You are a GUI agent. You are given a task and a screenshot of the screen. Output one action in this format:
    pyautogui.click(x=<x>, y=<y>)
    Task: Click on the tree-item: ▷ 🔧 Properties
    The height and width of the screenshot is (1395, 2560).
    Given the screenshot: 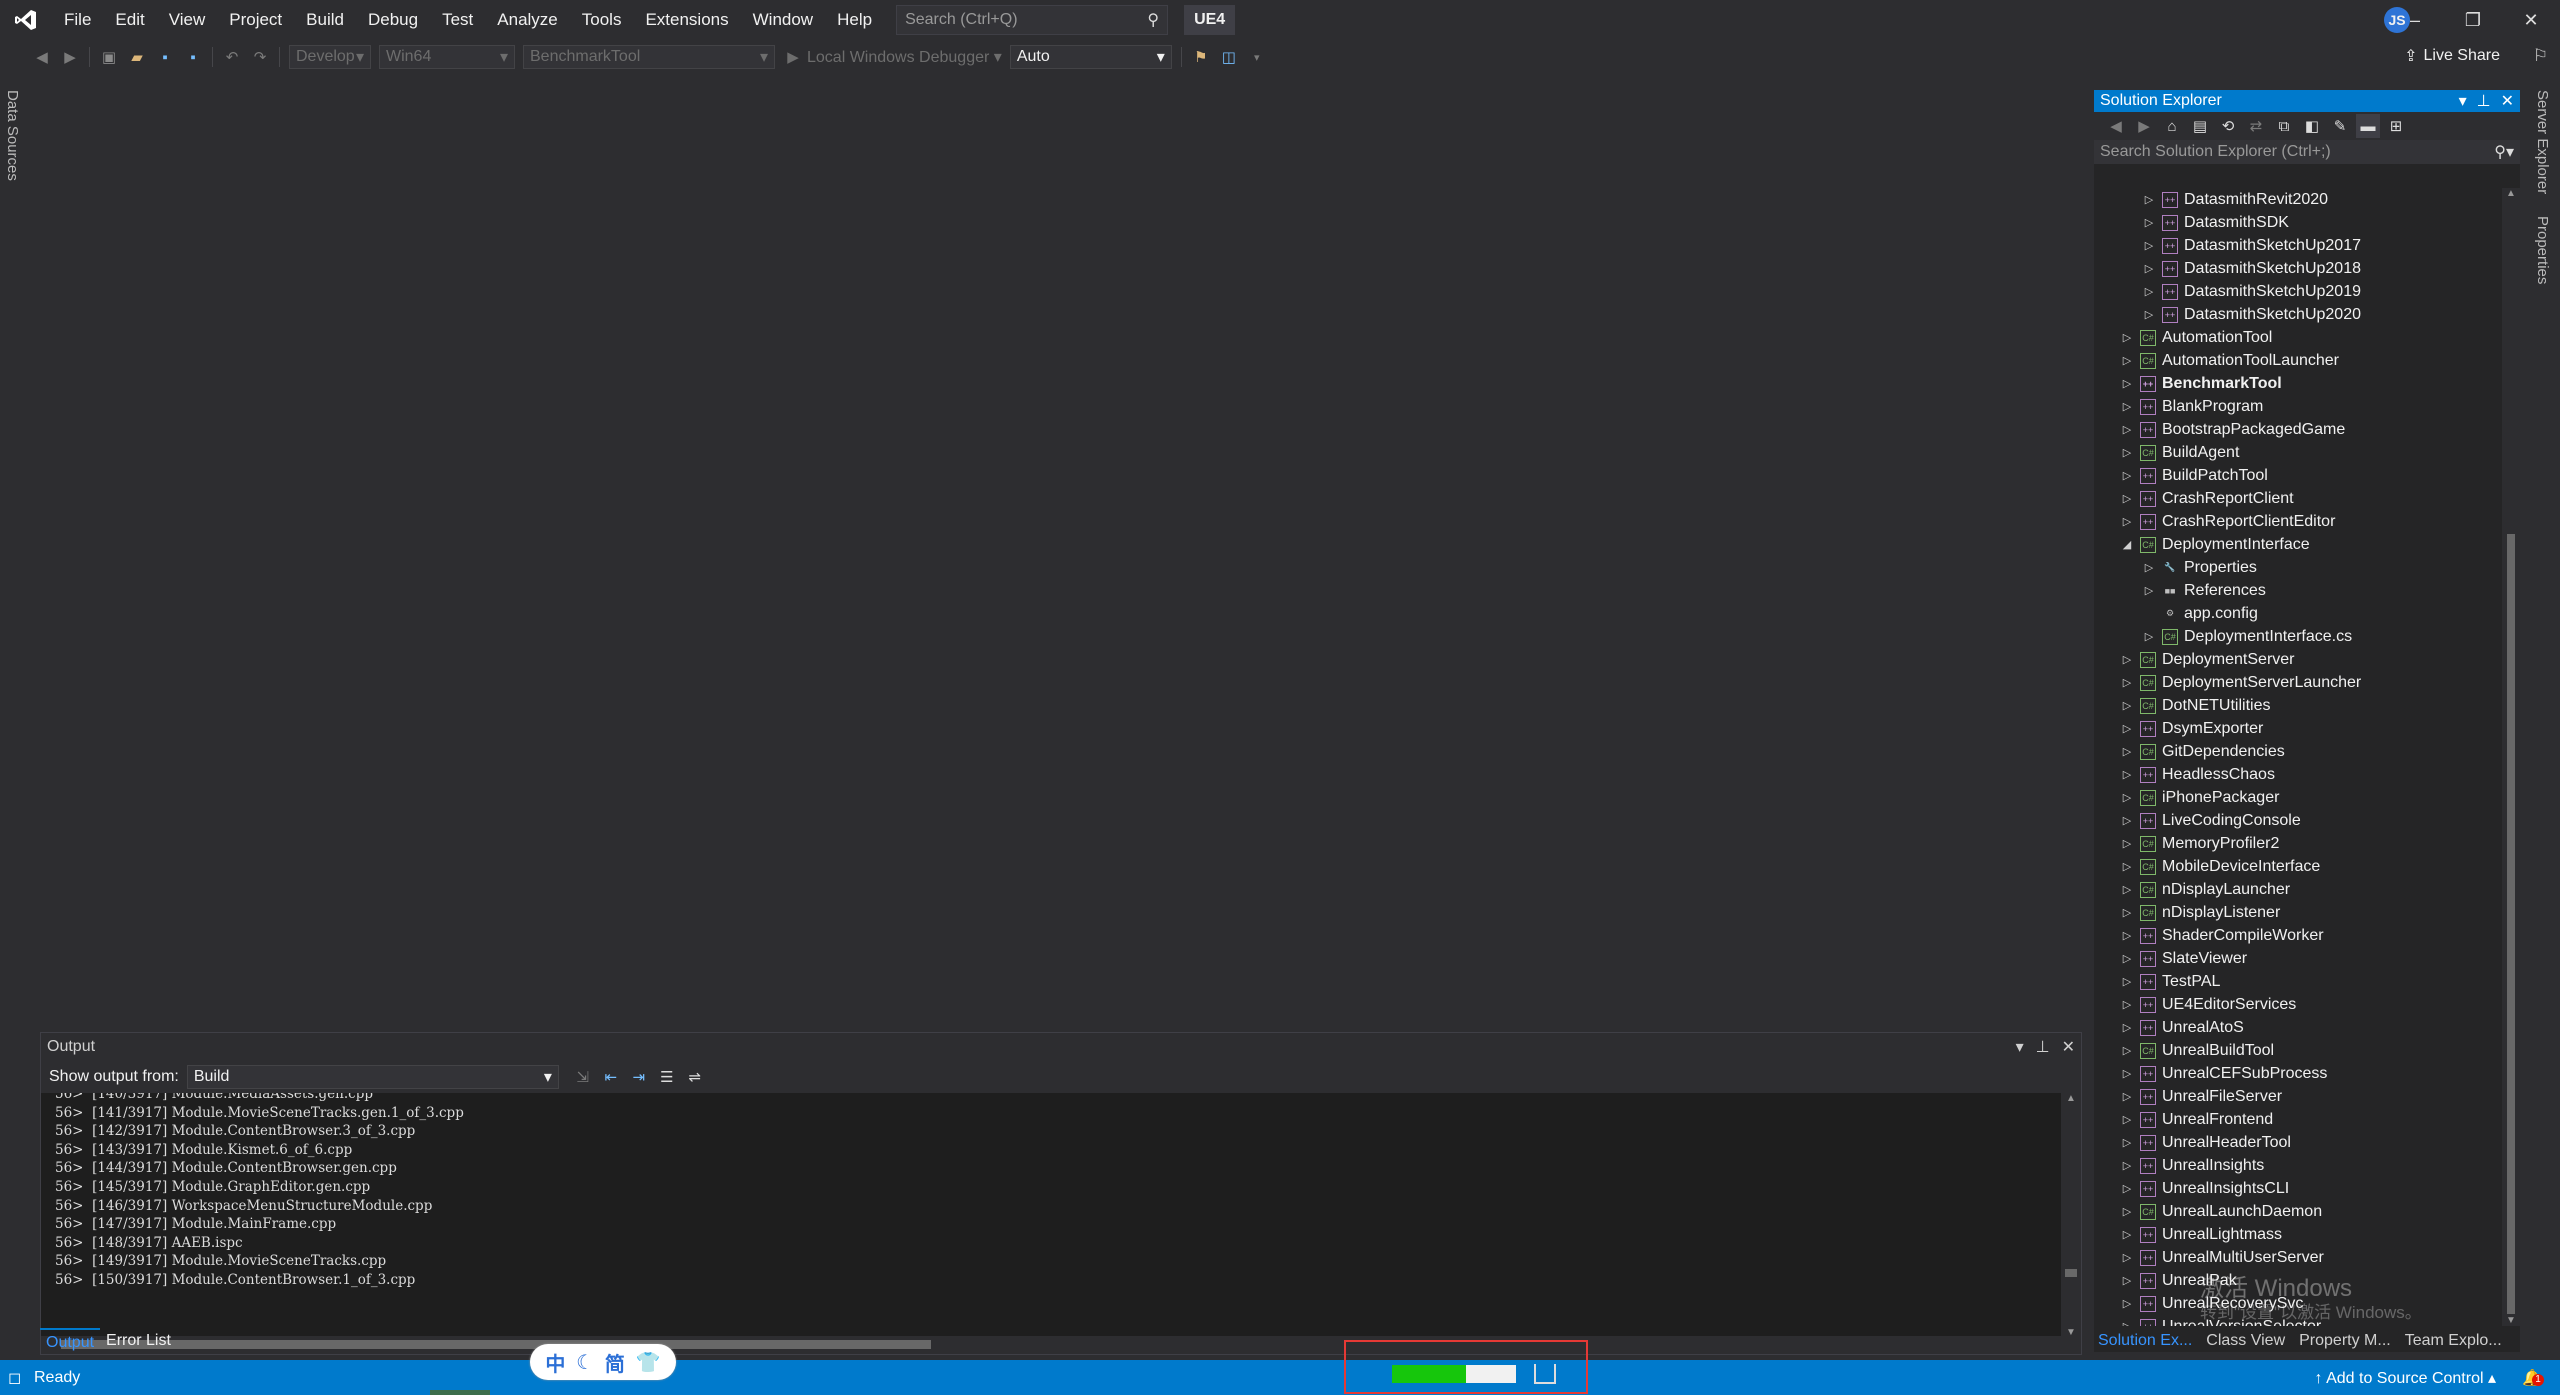 What is the action you would take?
    pyautogui.click(x=2298, y=567)
    